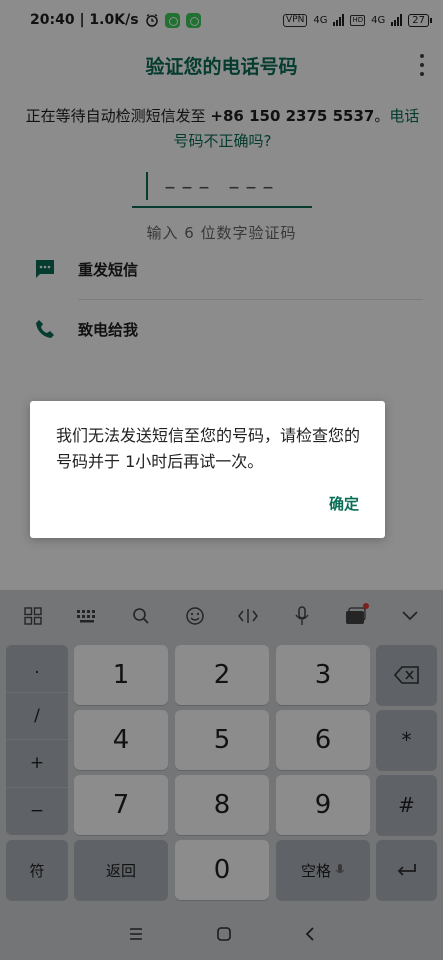  Describe the element at coordinates (208, 448) in the screenshot. I see `dialog-message: 我们无法发送短信至您的号码，请检查您的号码并于 1小时后再试一次。` at that location.